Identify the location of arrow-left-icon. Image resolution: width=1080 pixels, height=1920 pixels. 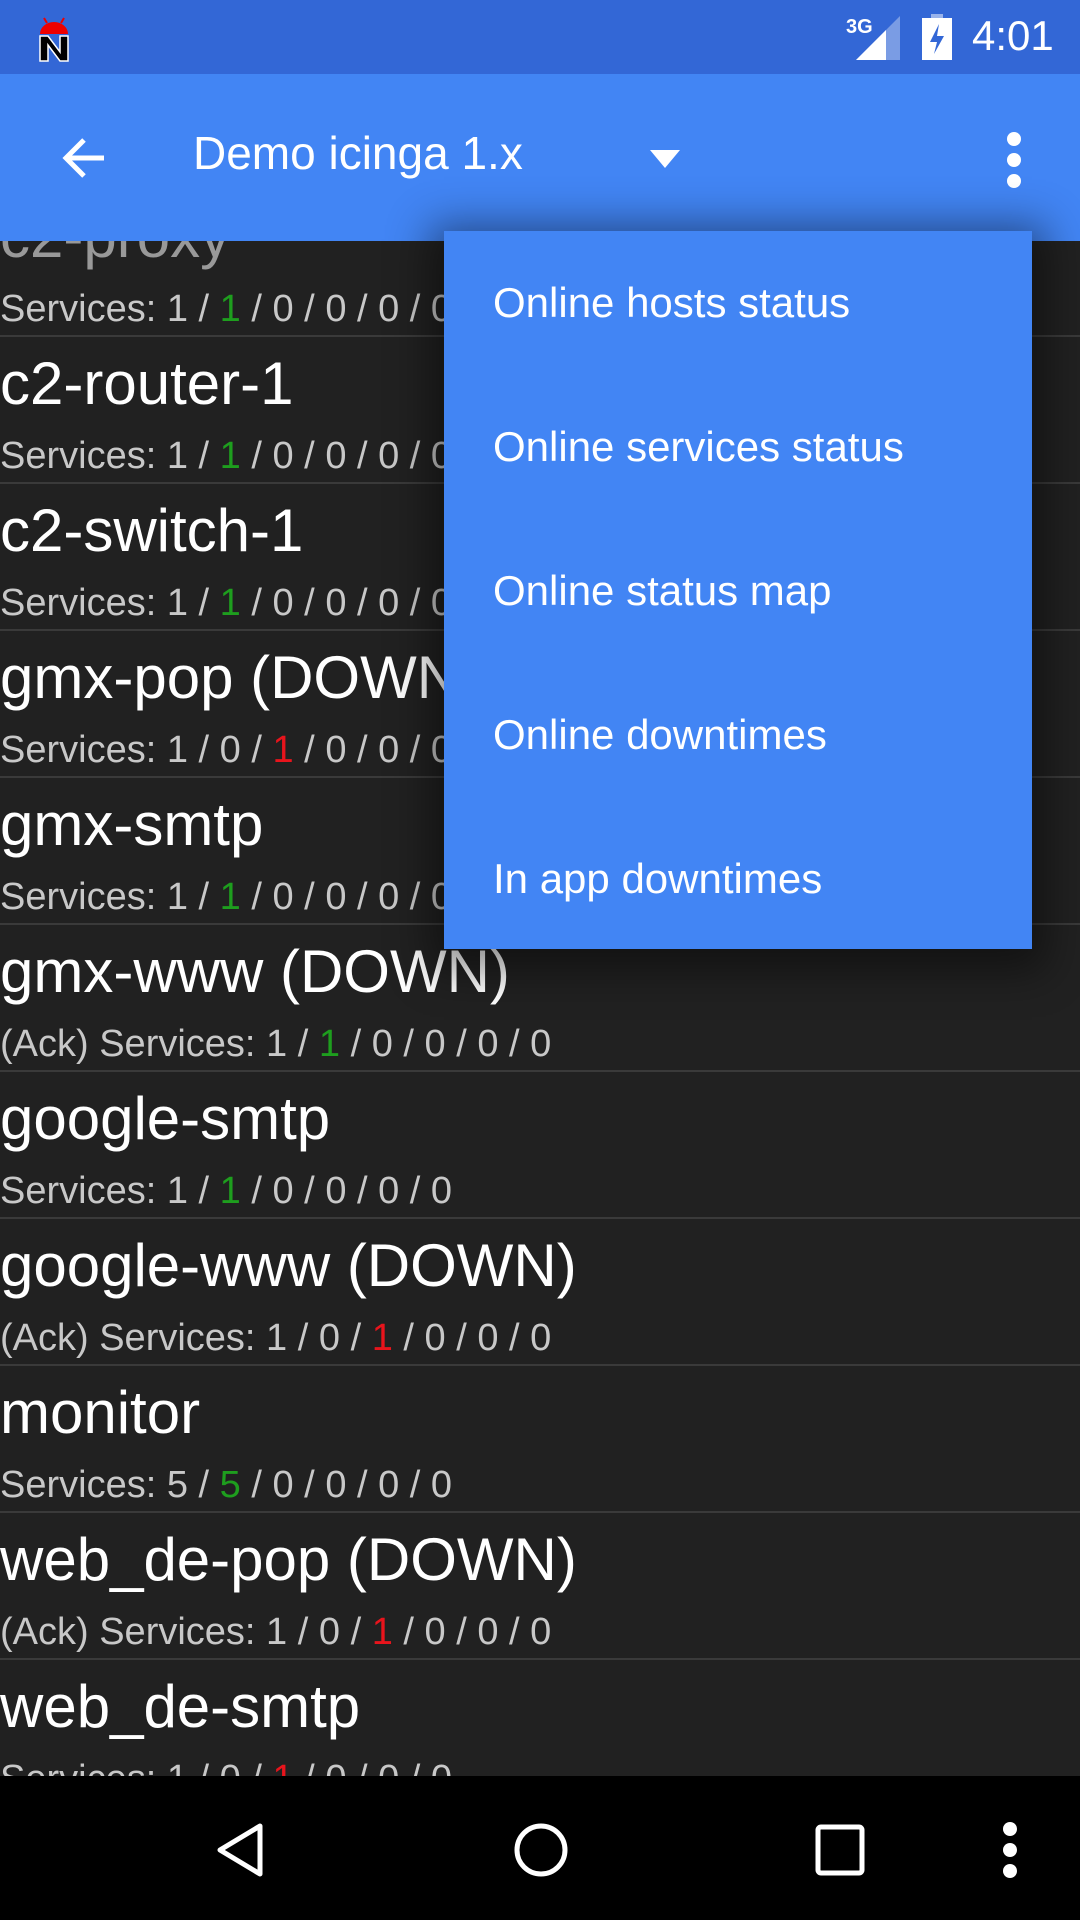
(84, 158).